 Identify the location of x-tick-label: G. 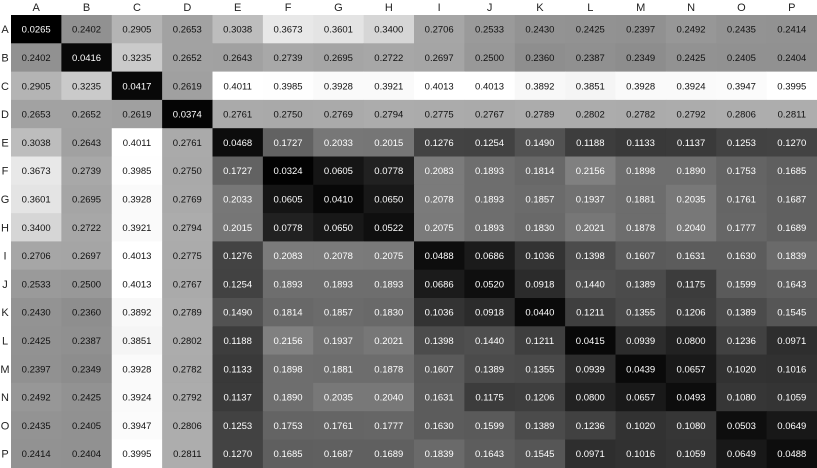
(338, 8).